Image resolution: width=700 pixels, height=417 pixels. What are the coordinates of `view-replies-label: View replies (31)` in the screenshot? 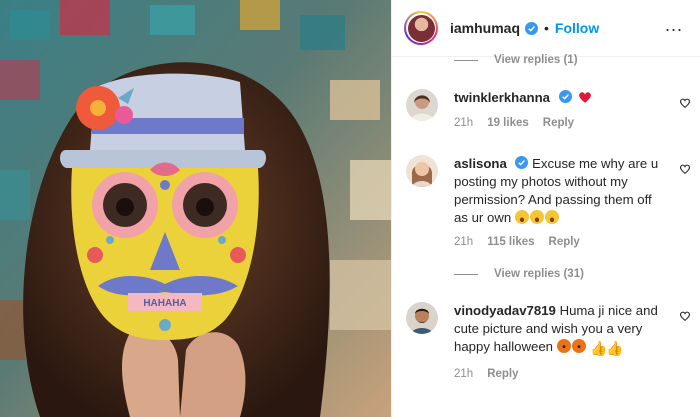 It's located at (539, 274).